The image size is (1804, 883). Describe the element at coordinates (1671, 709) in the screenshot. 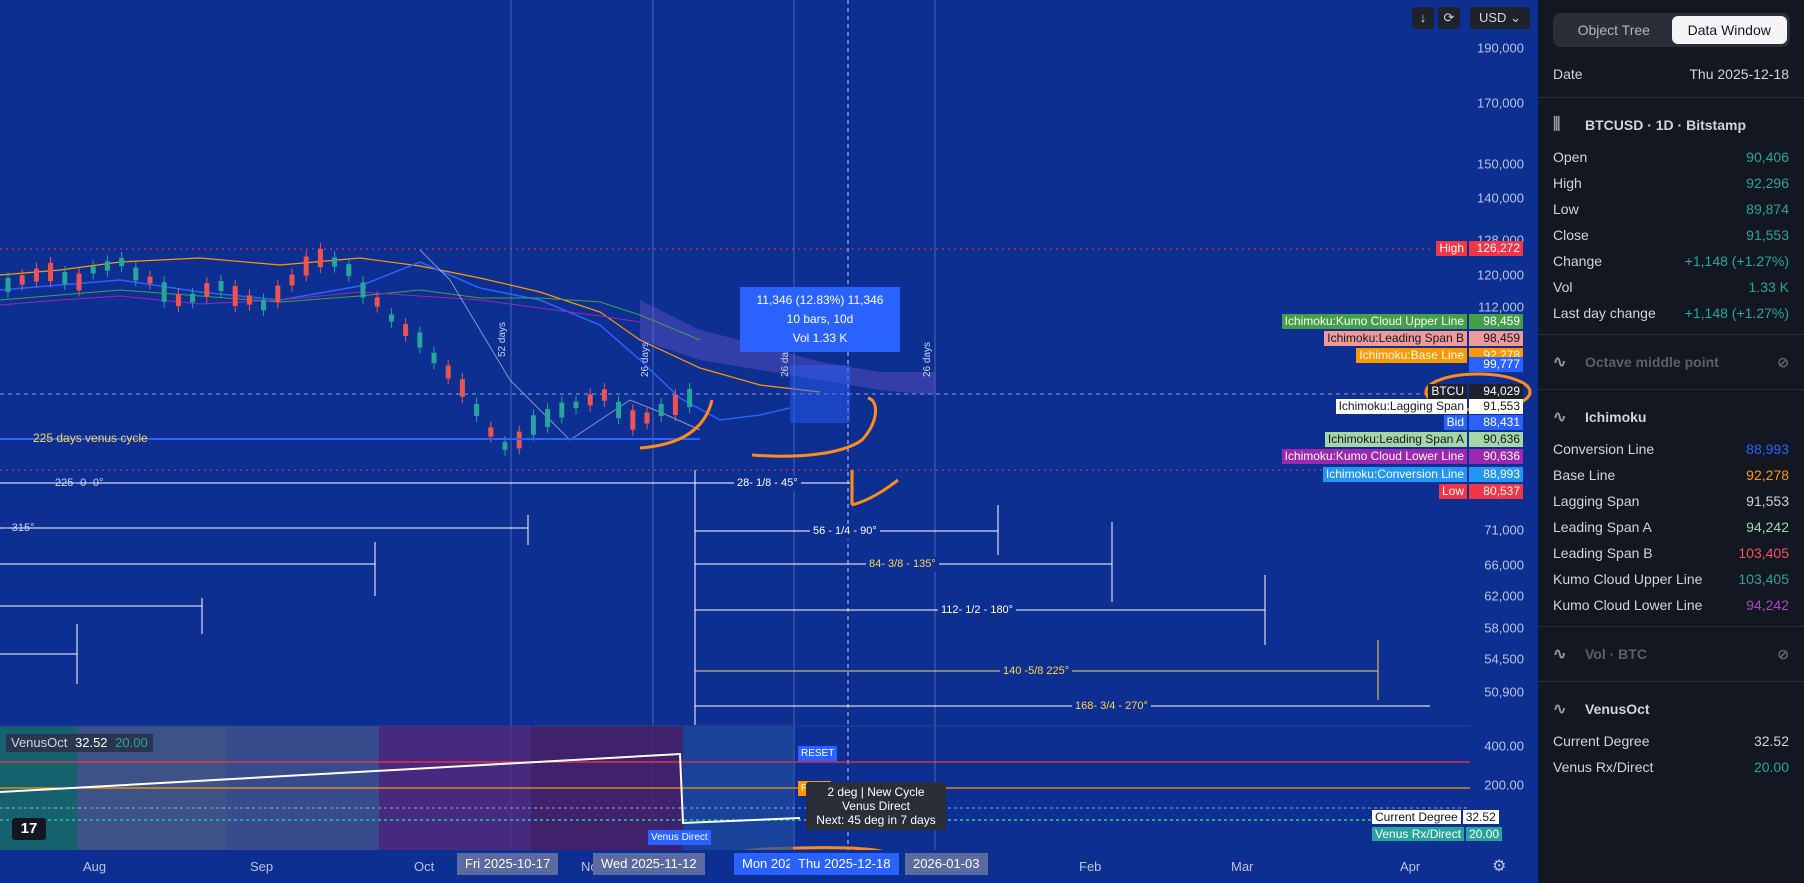

I see `venusoct-header: ∿ VenusOct` at that location.